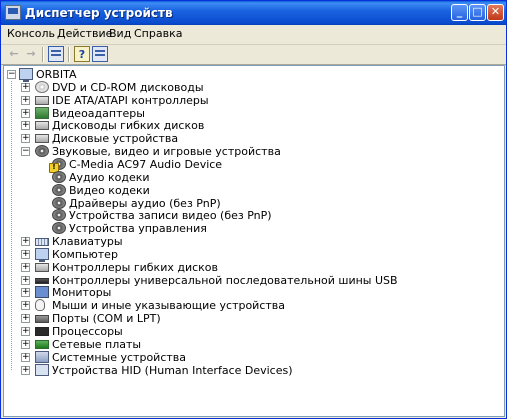  I want to click on maximize-button: □, so click(477, 12).